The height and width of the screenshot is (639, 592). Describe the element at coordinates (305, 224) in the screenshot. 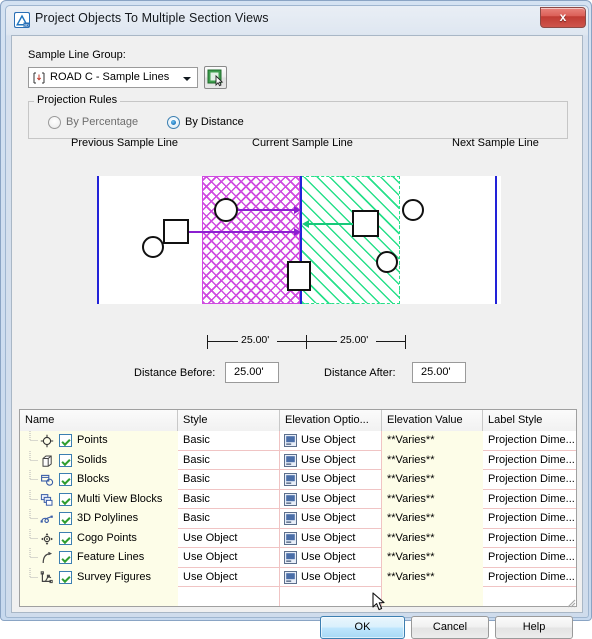

I see `projection-arrow-head` at that location.